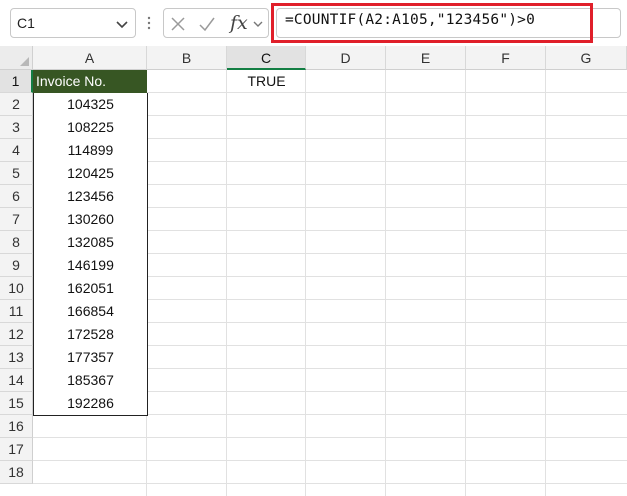  I want to click on cell-a11: 166854, so click(90, 312).